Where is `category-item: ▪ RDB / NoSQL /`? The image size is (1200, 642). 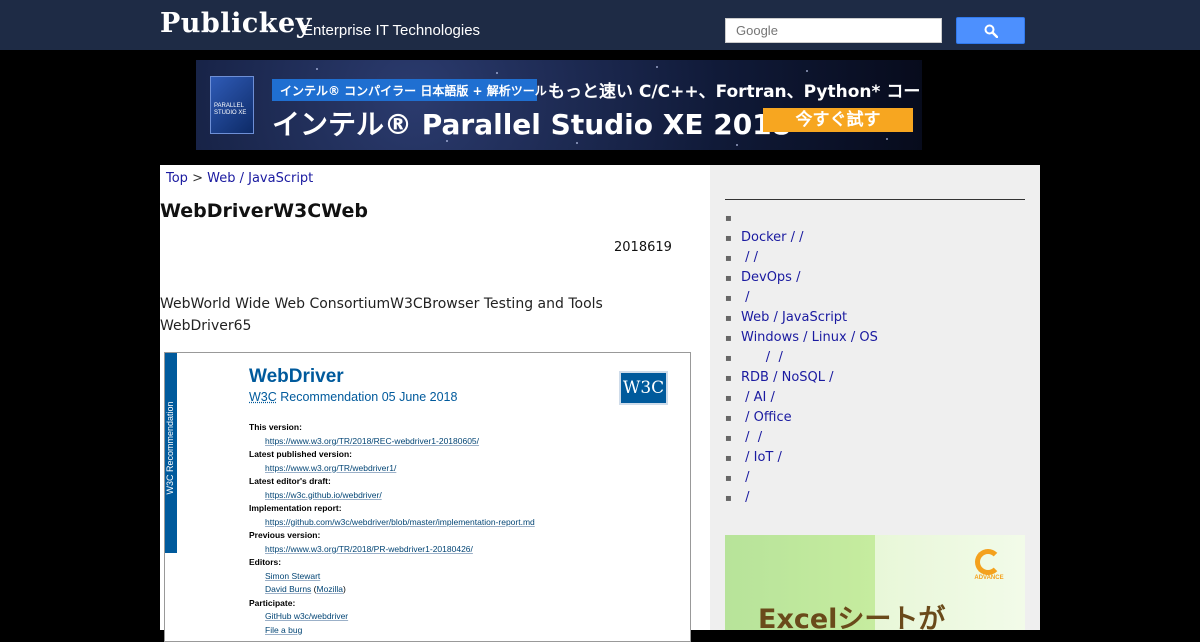 category-item: ▪ RDB / NoSQL / is located at coordinates (801, 378).